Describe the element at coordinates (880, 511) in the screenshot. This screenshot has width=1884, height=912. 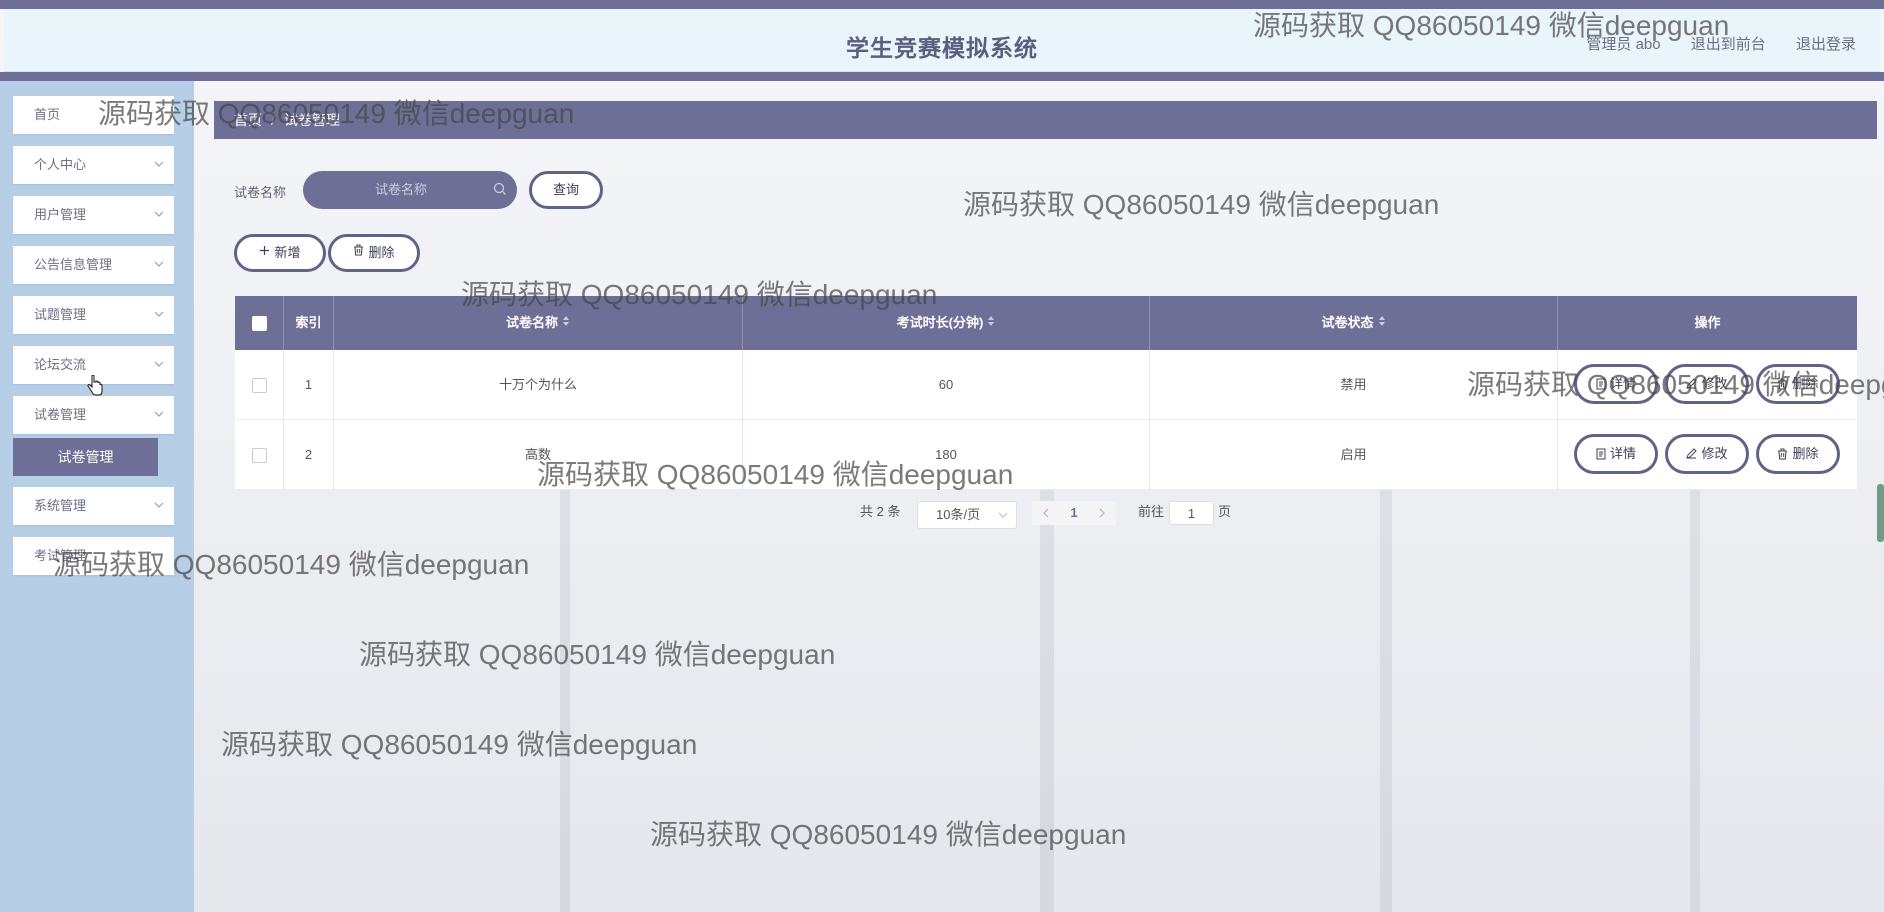
I see `pagination-total: 共 2 条` at that location.